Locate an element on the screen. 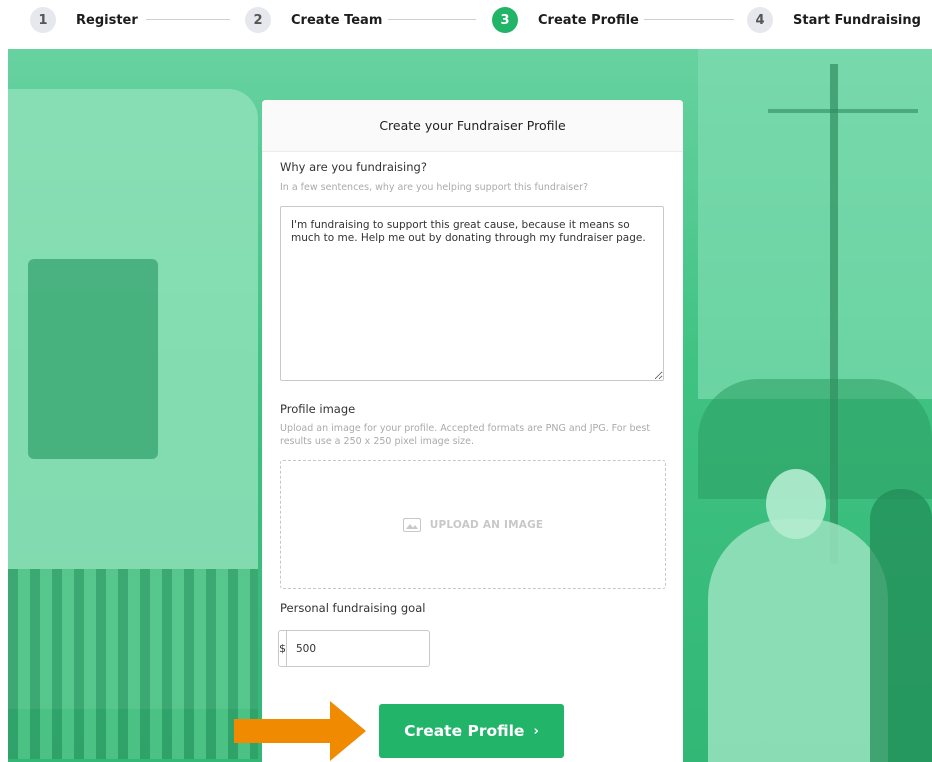  background-truck-window is located at coordinates (93, 359).